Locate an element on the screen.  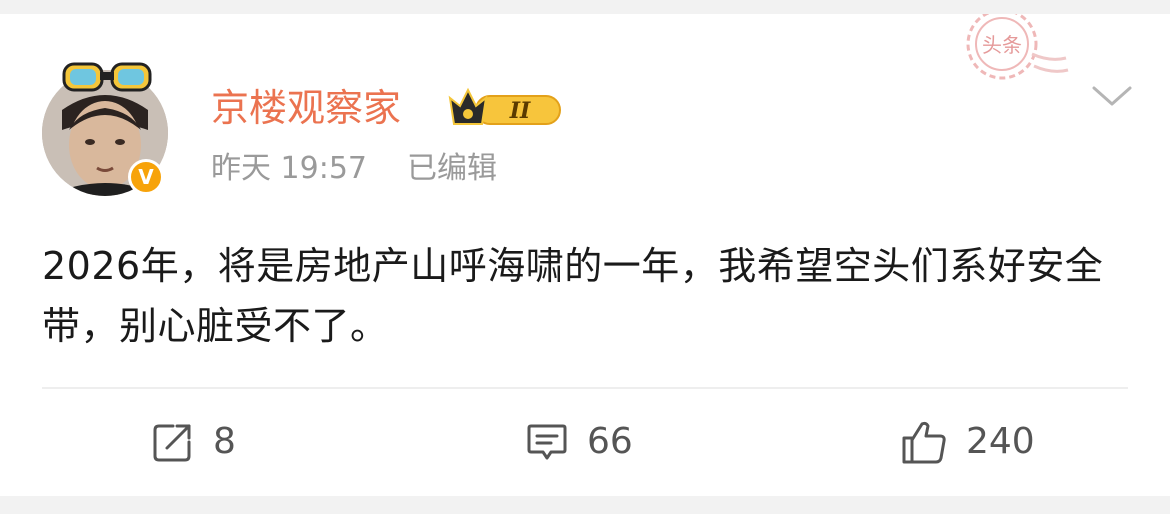
edited-label: 已编辑 is located at coordinates (452, 168).